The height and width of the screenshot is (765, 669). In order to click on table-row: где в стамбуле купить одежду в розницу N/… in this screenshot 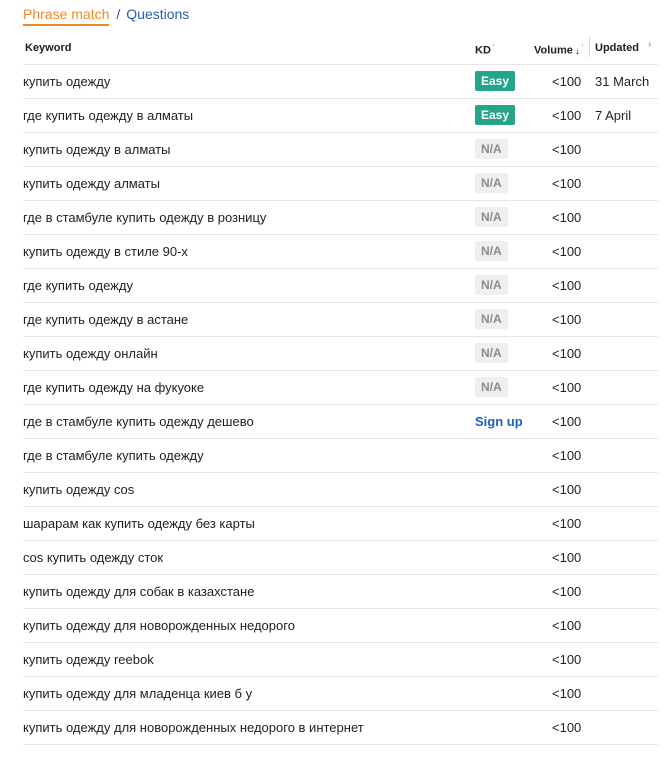, I will do `click(340, 218)`.